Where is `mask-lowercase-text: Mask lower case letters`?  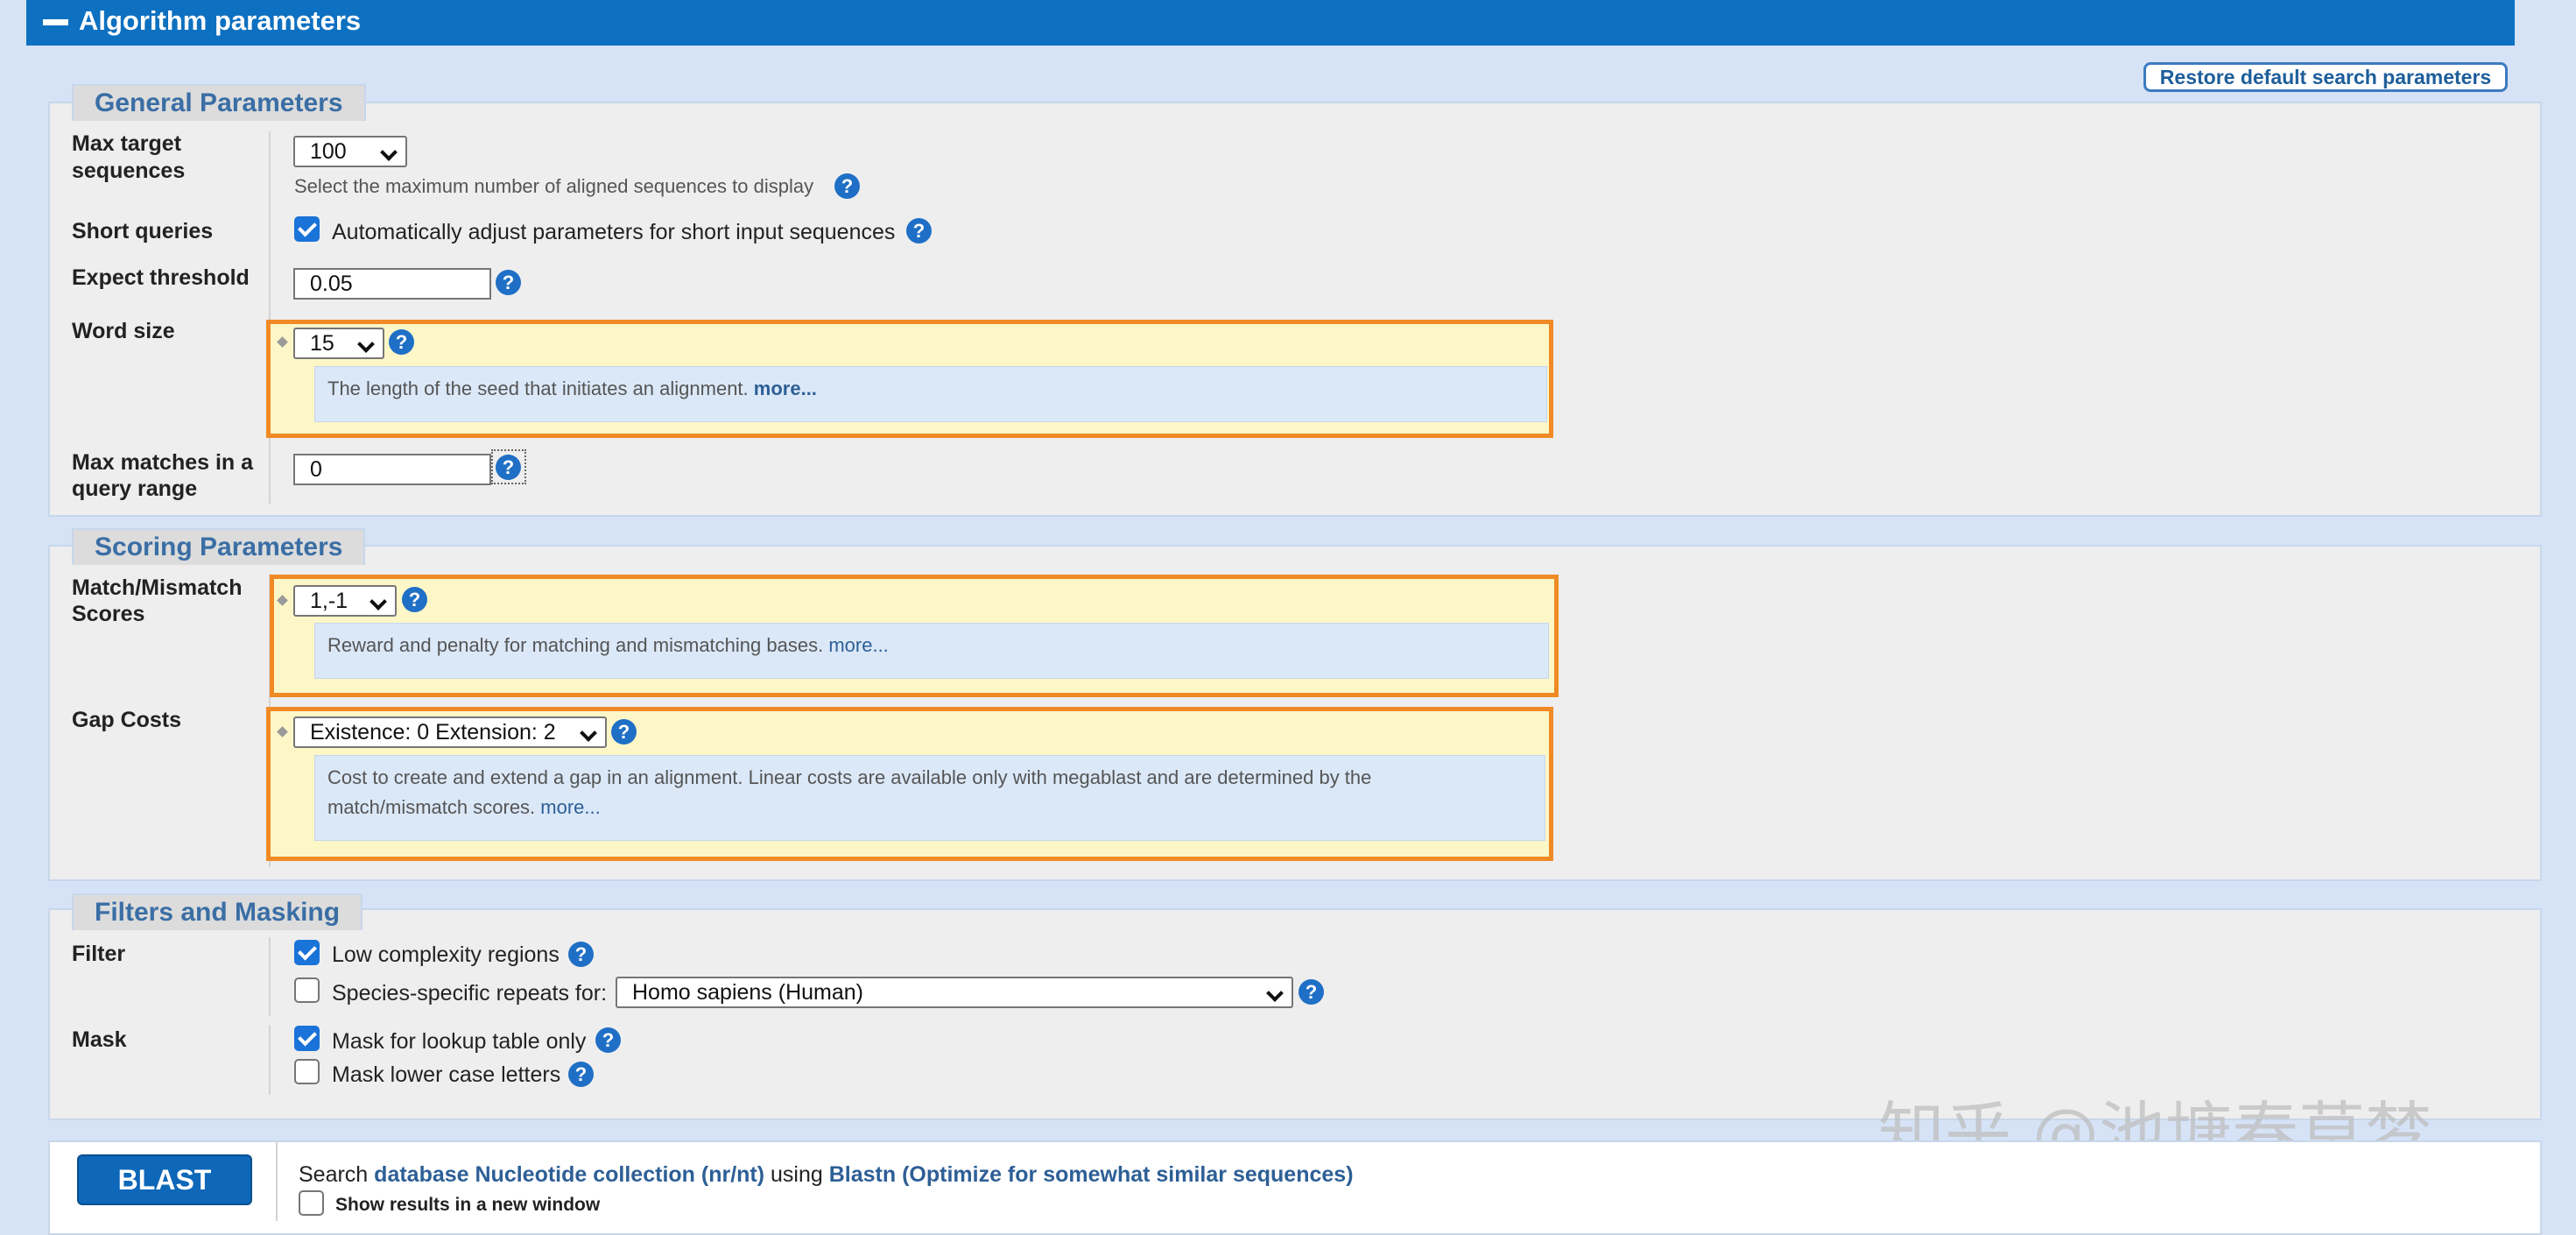
mask-lowercase-text: Mask lower case letters is located at coordinates (446, 1074).